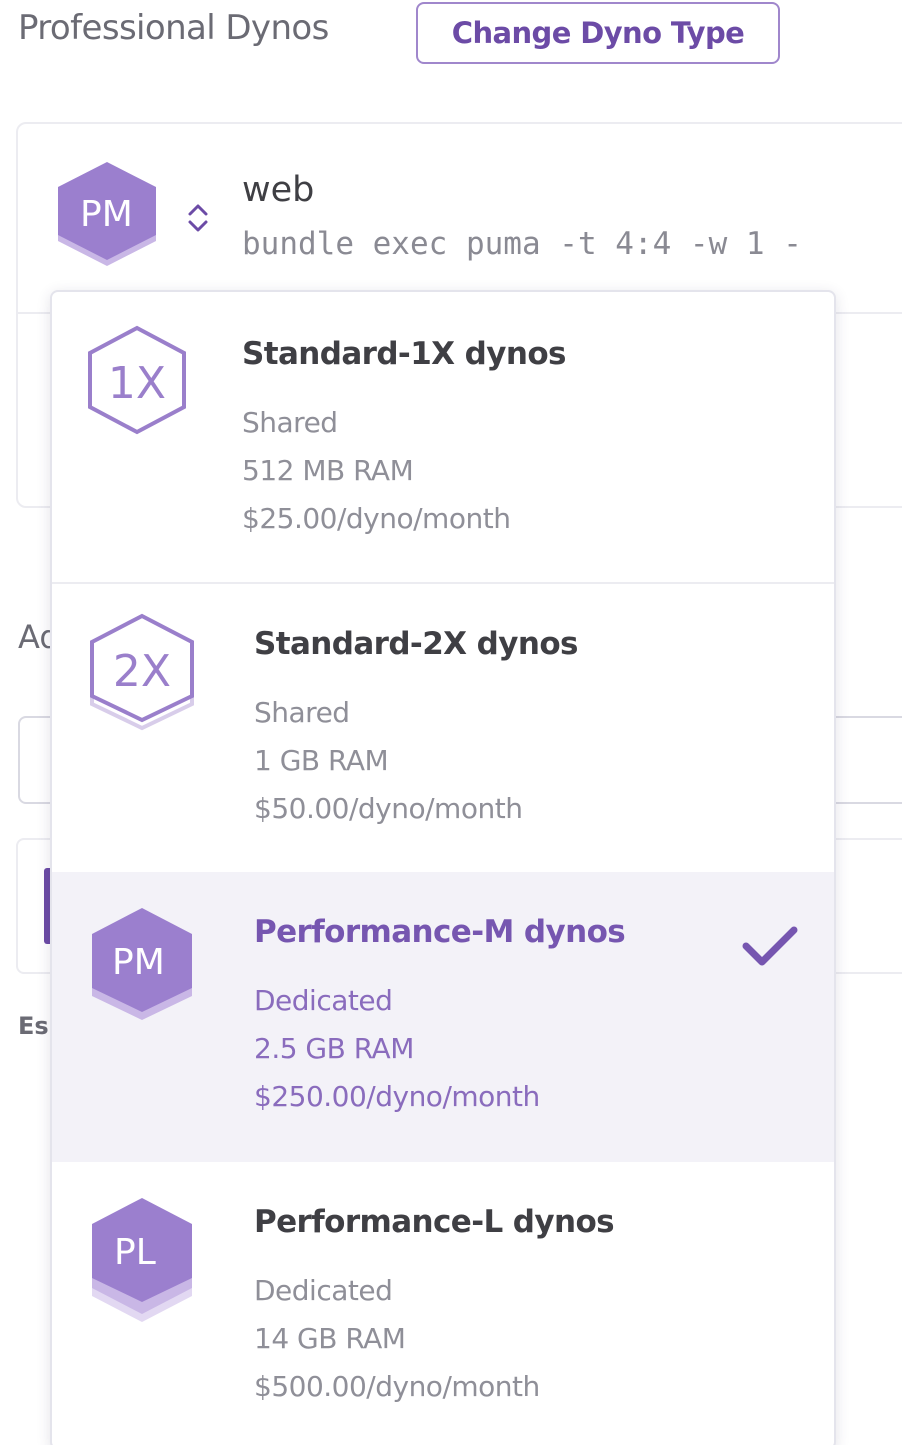  Describe the element at coordinates (440, 932) in the screenshot. I see `option-title: Performance-M dynos` at that location.